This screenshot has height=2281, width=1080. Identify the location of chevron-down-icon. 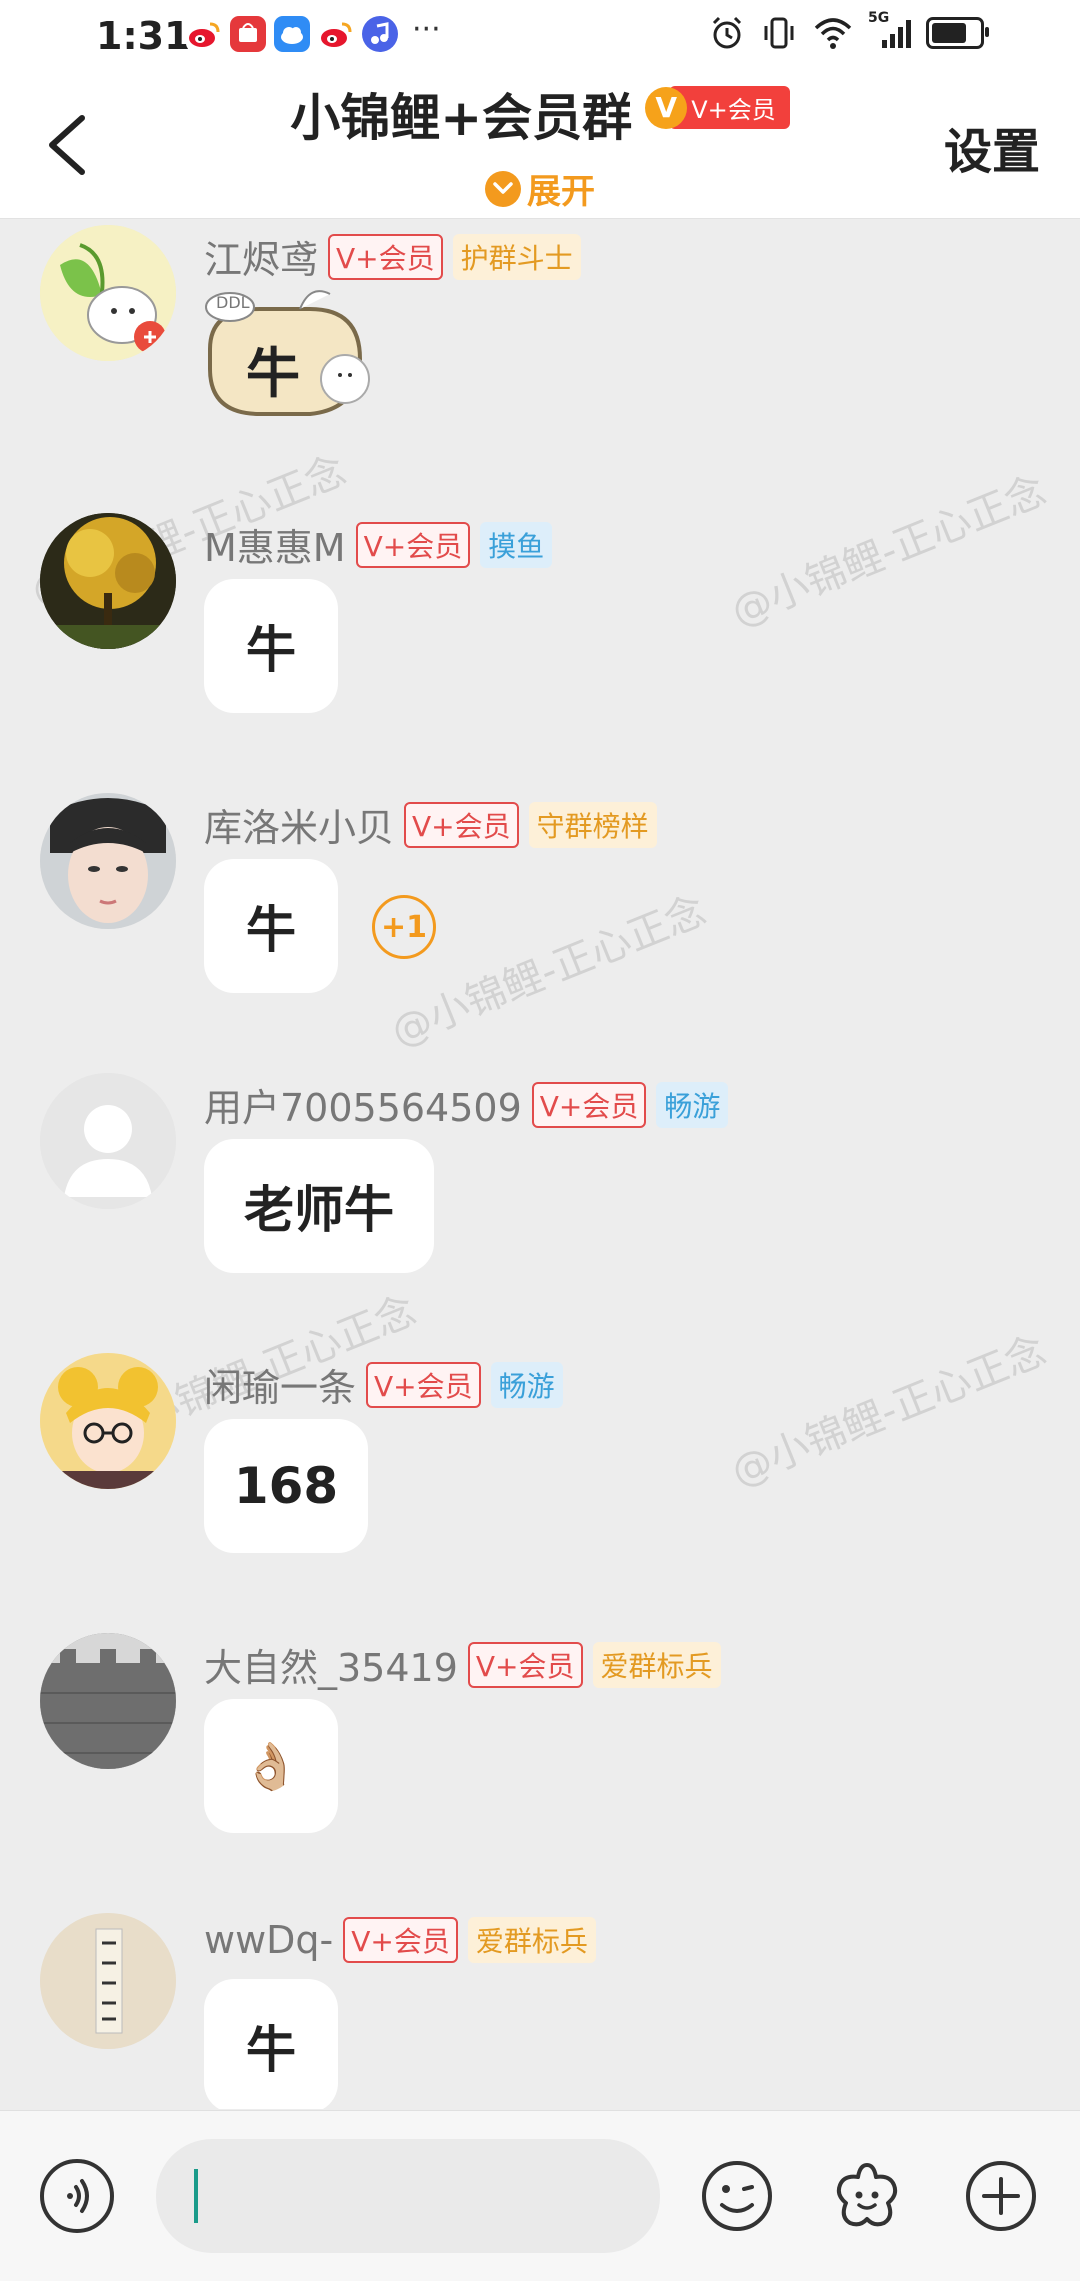
(503, 188).